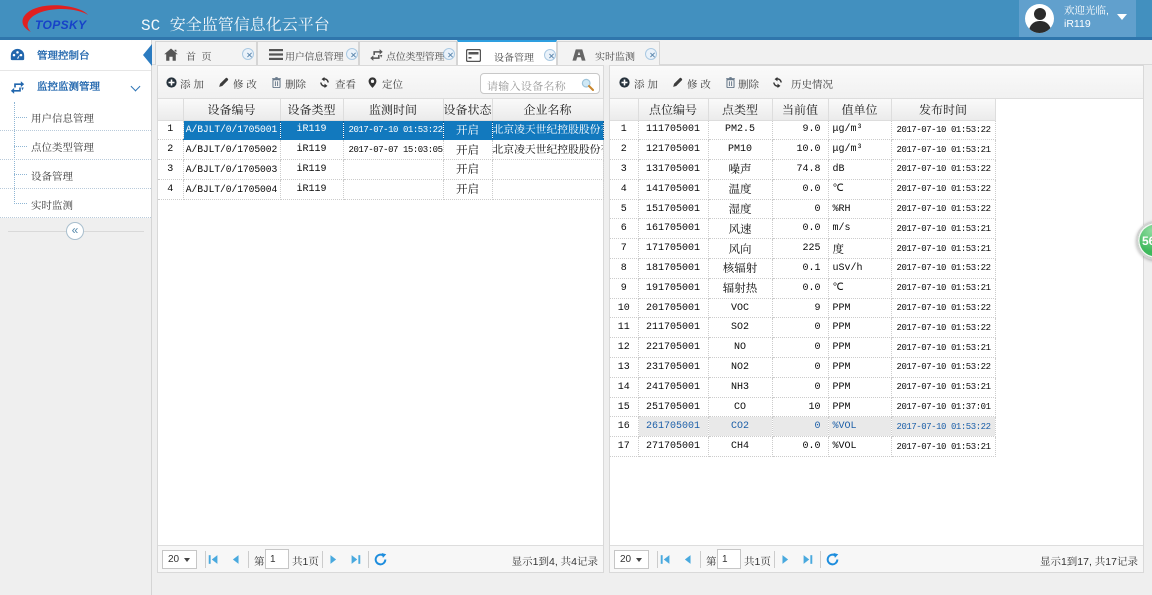 The width and height of the screenshot is (1152, 595). What do you see at coordinates (61, 25) in the screenshot?
I see `svg-text: TOPSKY` at bounding box center [61, 25].